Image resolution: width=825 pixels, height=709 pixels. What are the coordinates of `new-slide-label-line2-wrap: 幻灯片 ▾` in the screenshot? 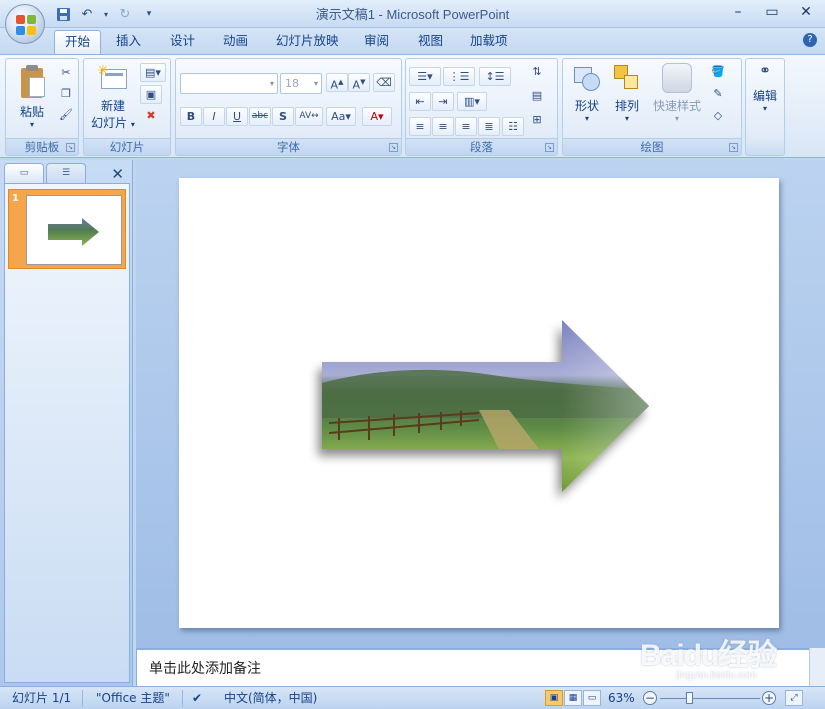 It's located at (113, 123).